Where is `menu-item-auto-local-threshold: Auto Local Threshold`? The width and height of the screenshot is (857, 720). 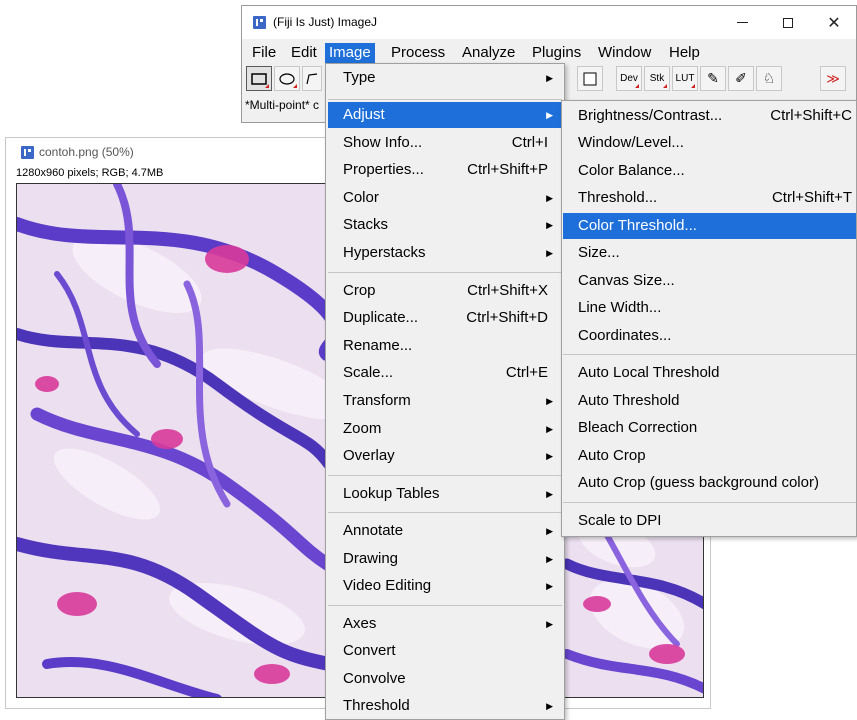
menu-item-auto-local-threshold: Auto Local Threshold is located at coordinates (709, 373).